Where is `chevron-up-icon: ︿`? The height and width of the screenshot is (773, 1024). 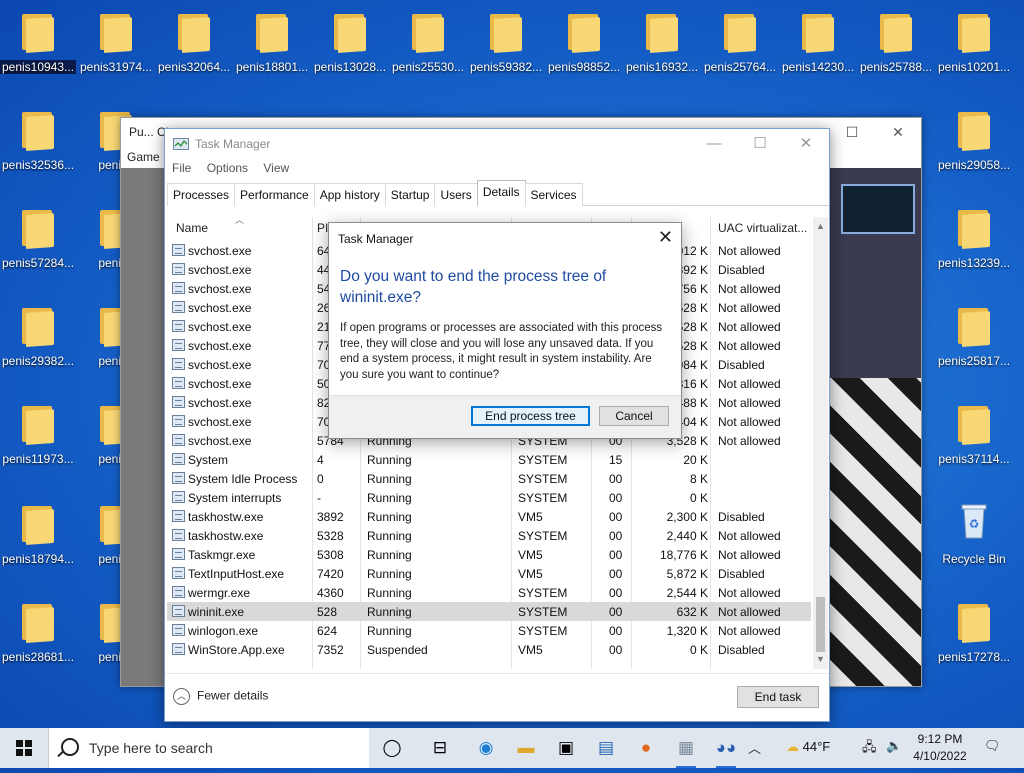
chevron-up-icon: ︿ is located at coordinates (754, 747).